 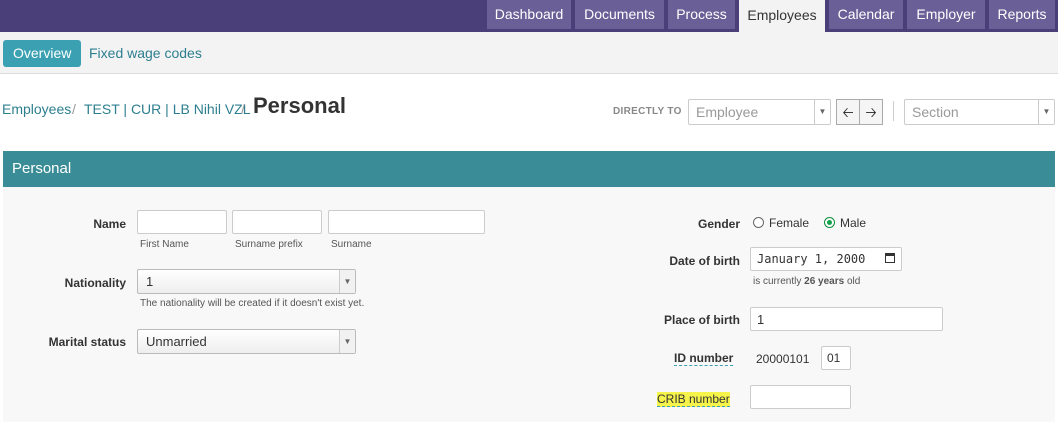 I want to click on date-of-birth-label: Date of birth, so click(x=704, y=261).